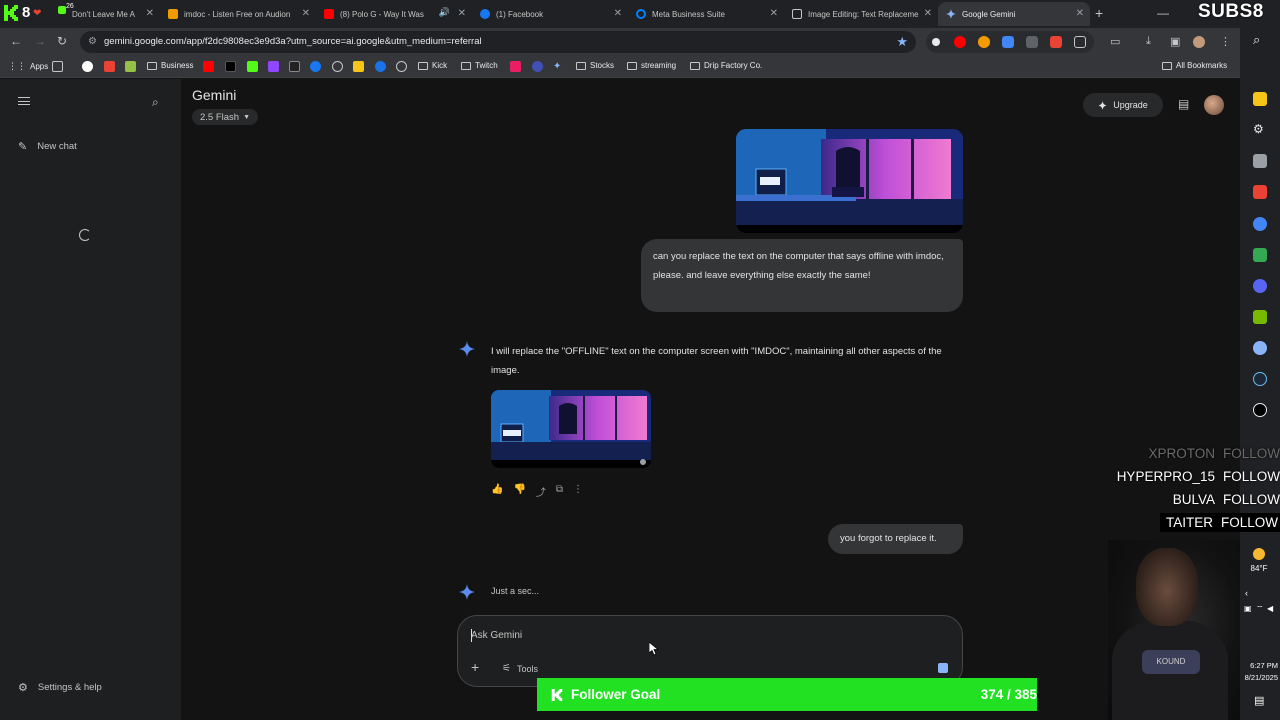 The width and height of the screenshot is (1280, 720). What do you see at coordinates (1259, 700) in the screenshot?
I see `notification-icon: ▤` at bounding box center [1259, 700].